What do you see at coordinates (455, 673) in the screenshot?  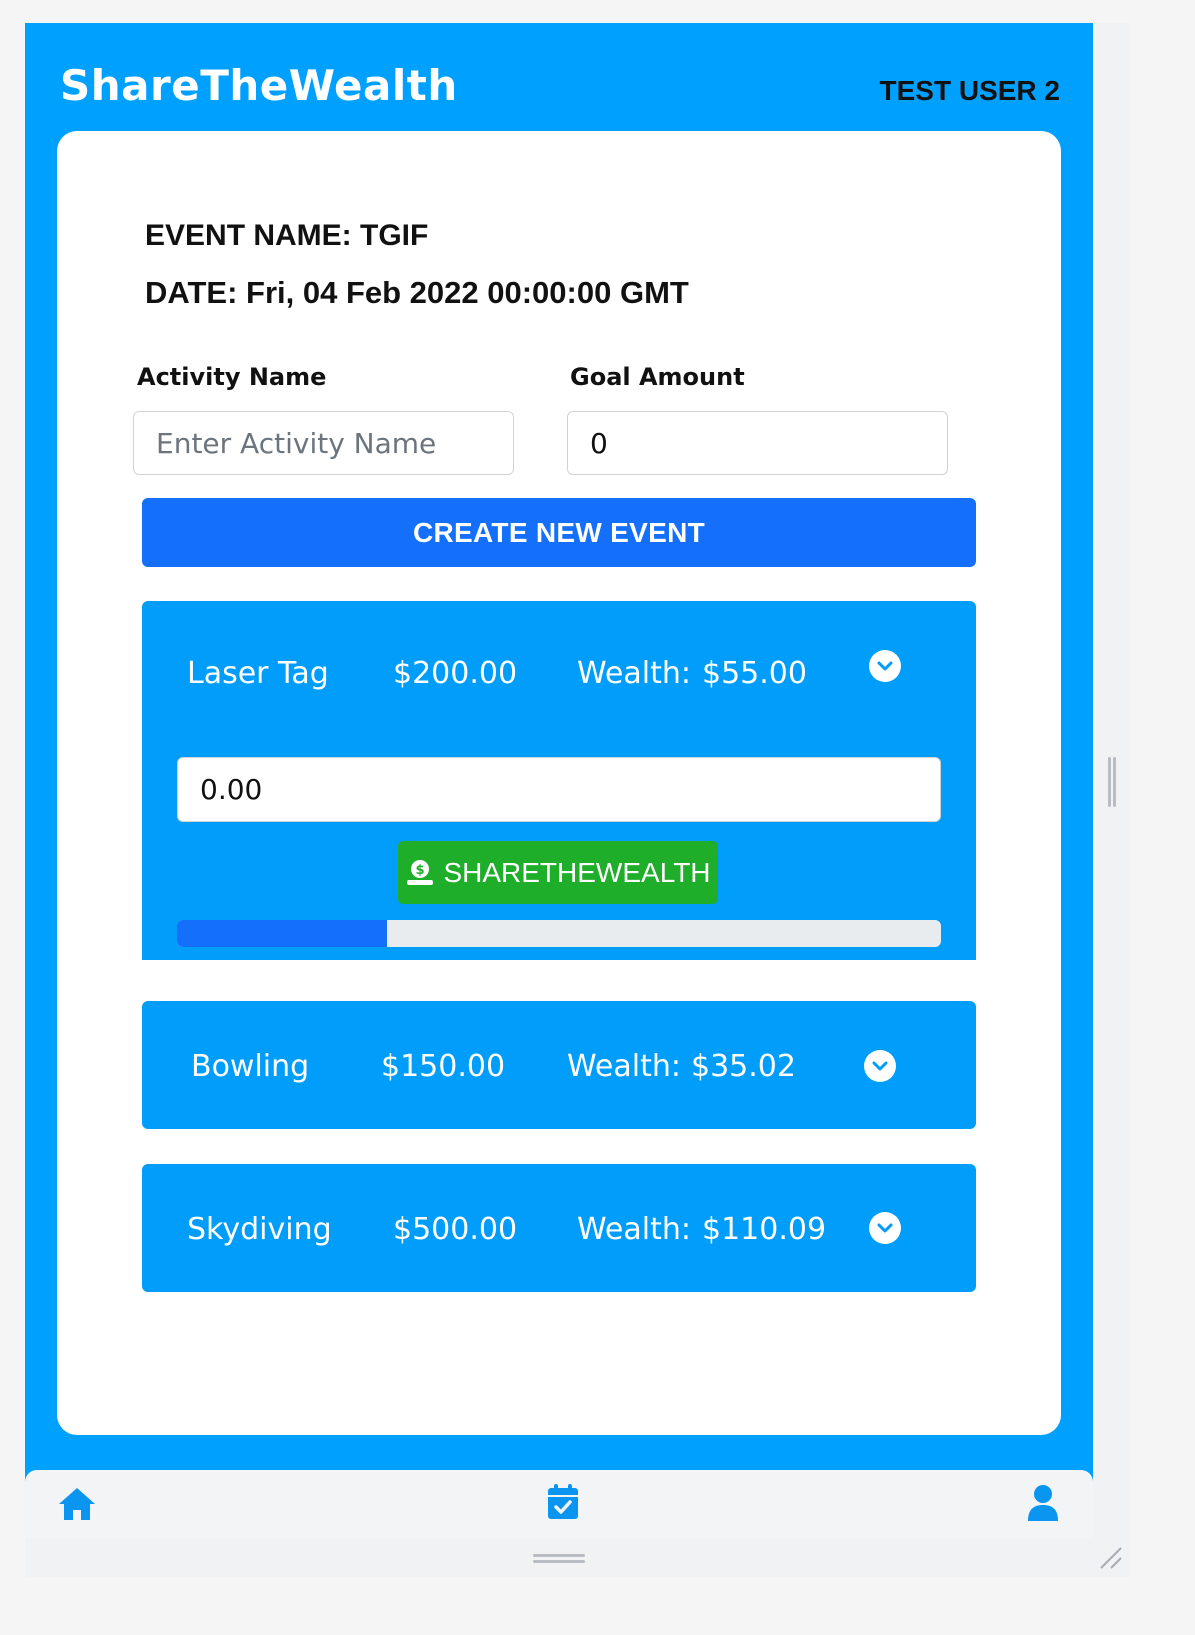 I see `activity-goal: $200.00` at bounding box center [455, 673].